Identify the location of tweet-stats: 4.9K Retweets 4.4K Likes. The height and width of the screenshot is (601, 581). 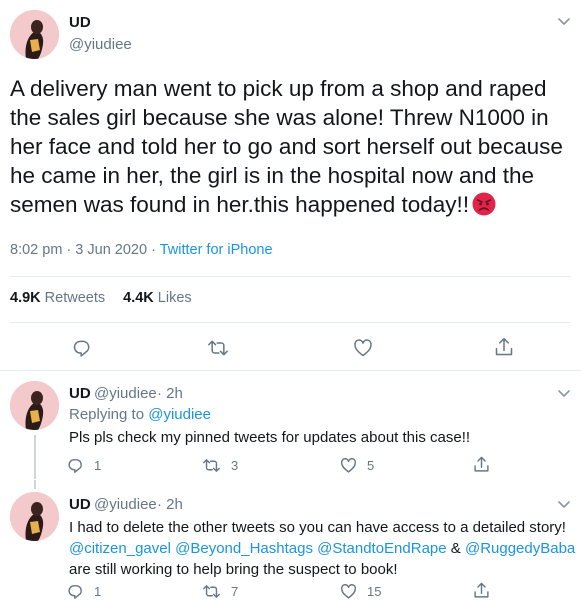
(101, 298).